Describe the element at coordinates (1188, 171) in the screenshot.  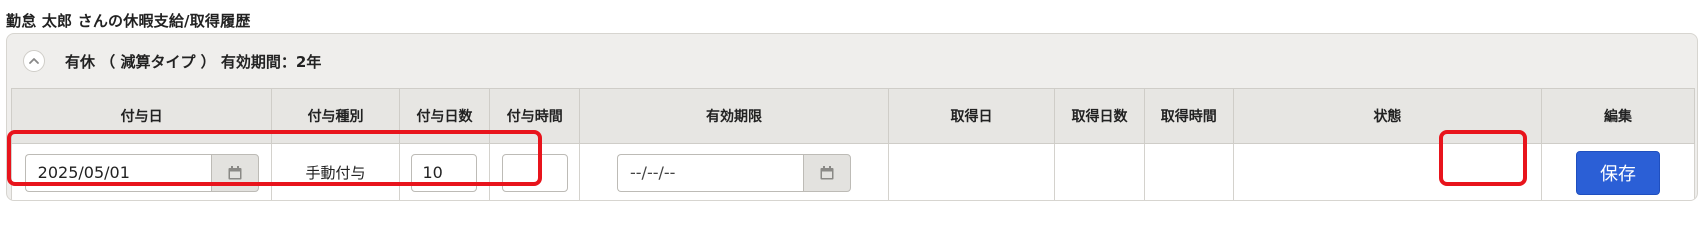
I see `cell-acquired-hours` at that location.